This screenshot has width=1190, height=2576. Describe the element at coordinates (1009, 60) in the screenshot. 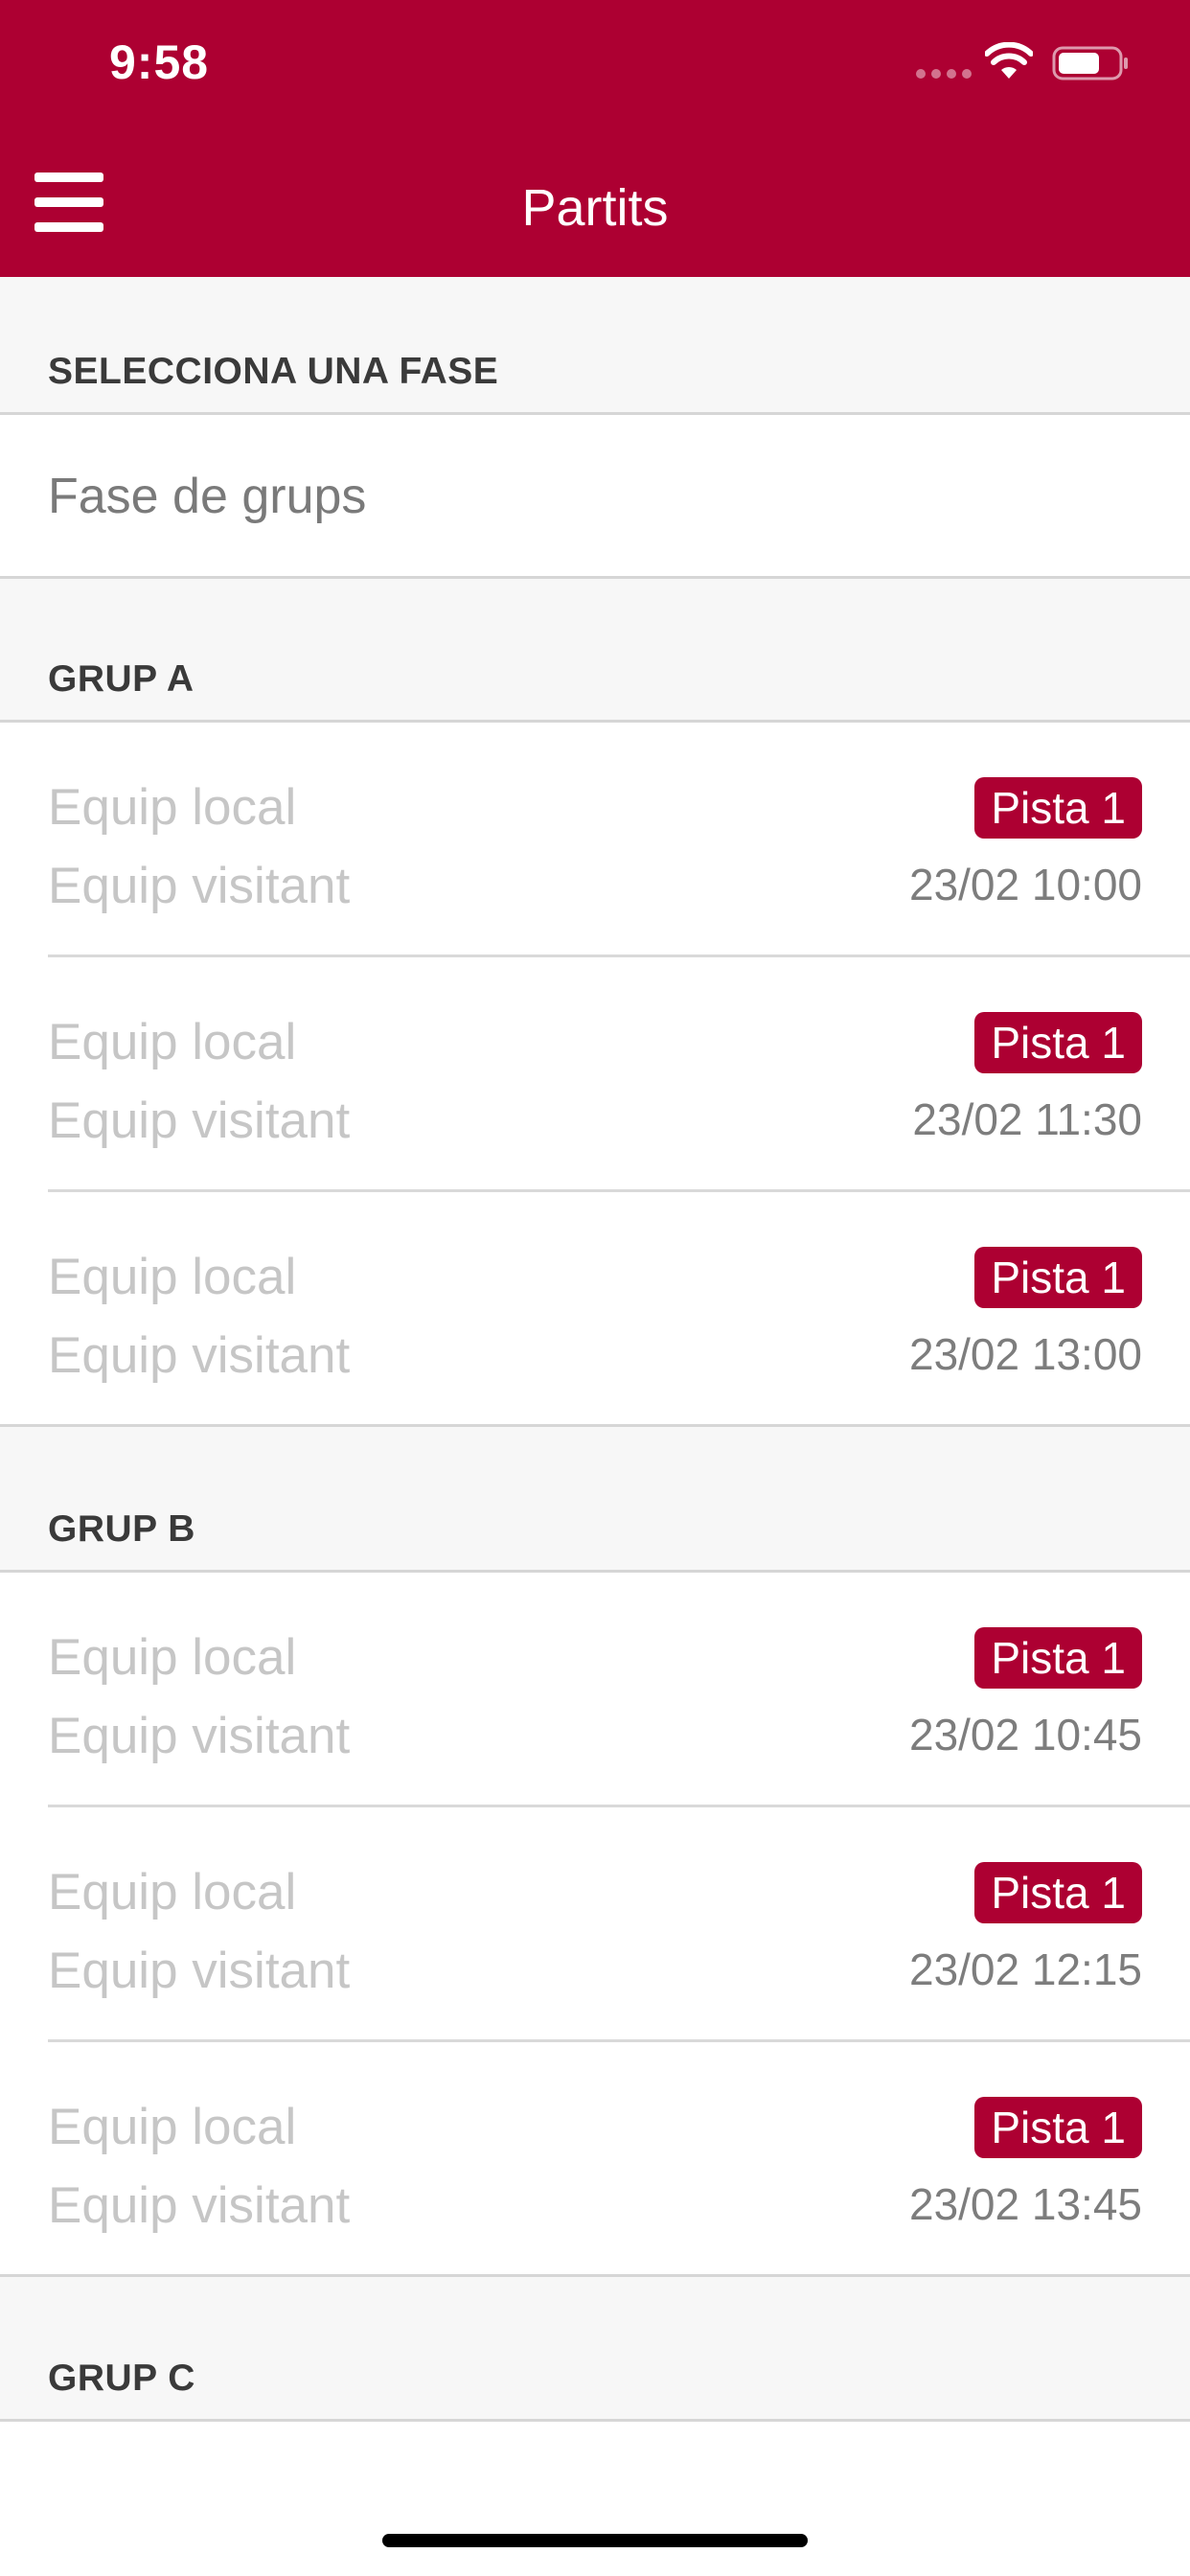

I see `wifi-icon` at that location.